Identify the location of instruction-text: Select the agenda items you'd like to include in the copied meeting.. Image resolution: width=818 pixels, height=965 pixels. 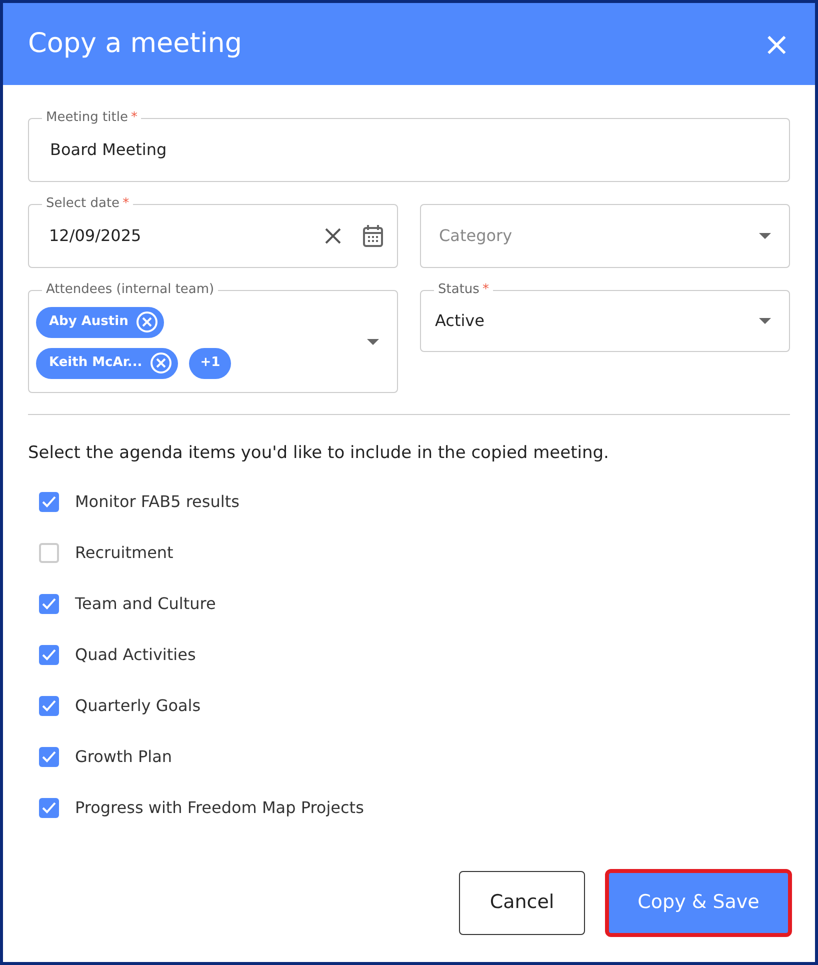
(319, 453).